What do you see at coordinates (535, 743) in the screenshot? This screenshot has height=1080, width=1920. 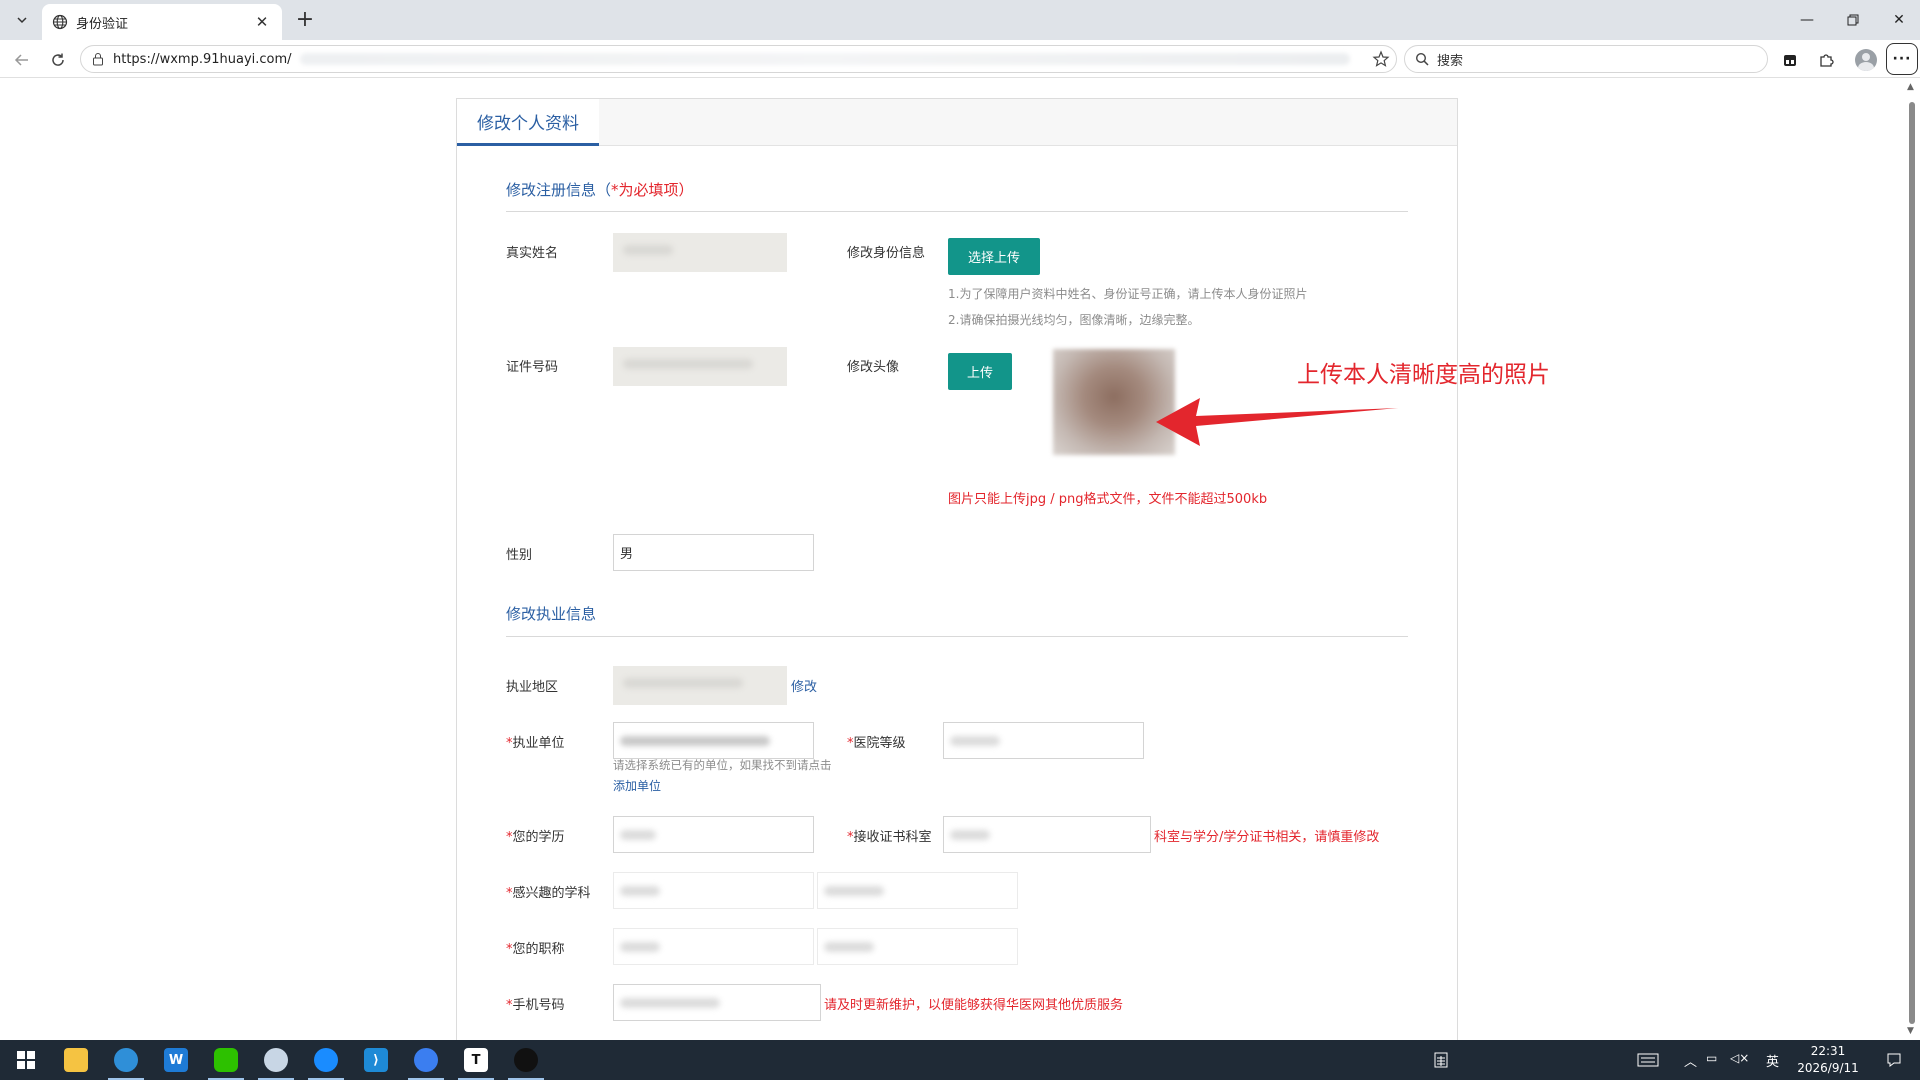 I see `unit-label: *执业单位` at bounding box center [535, 743].